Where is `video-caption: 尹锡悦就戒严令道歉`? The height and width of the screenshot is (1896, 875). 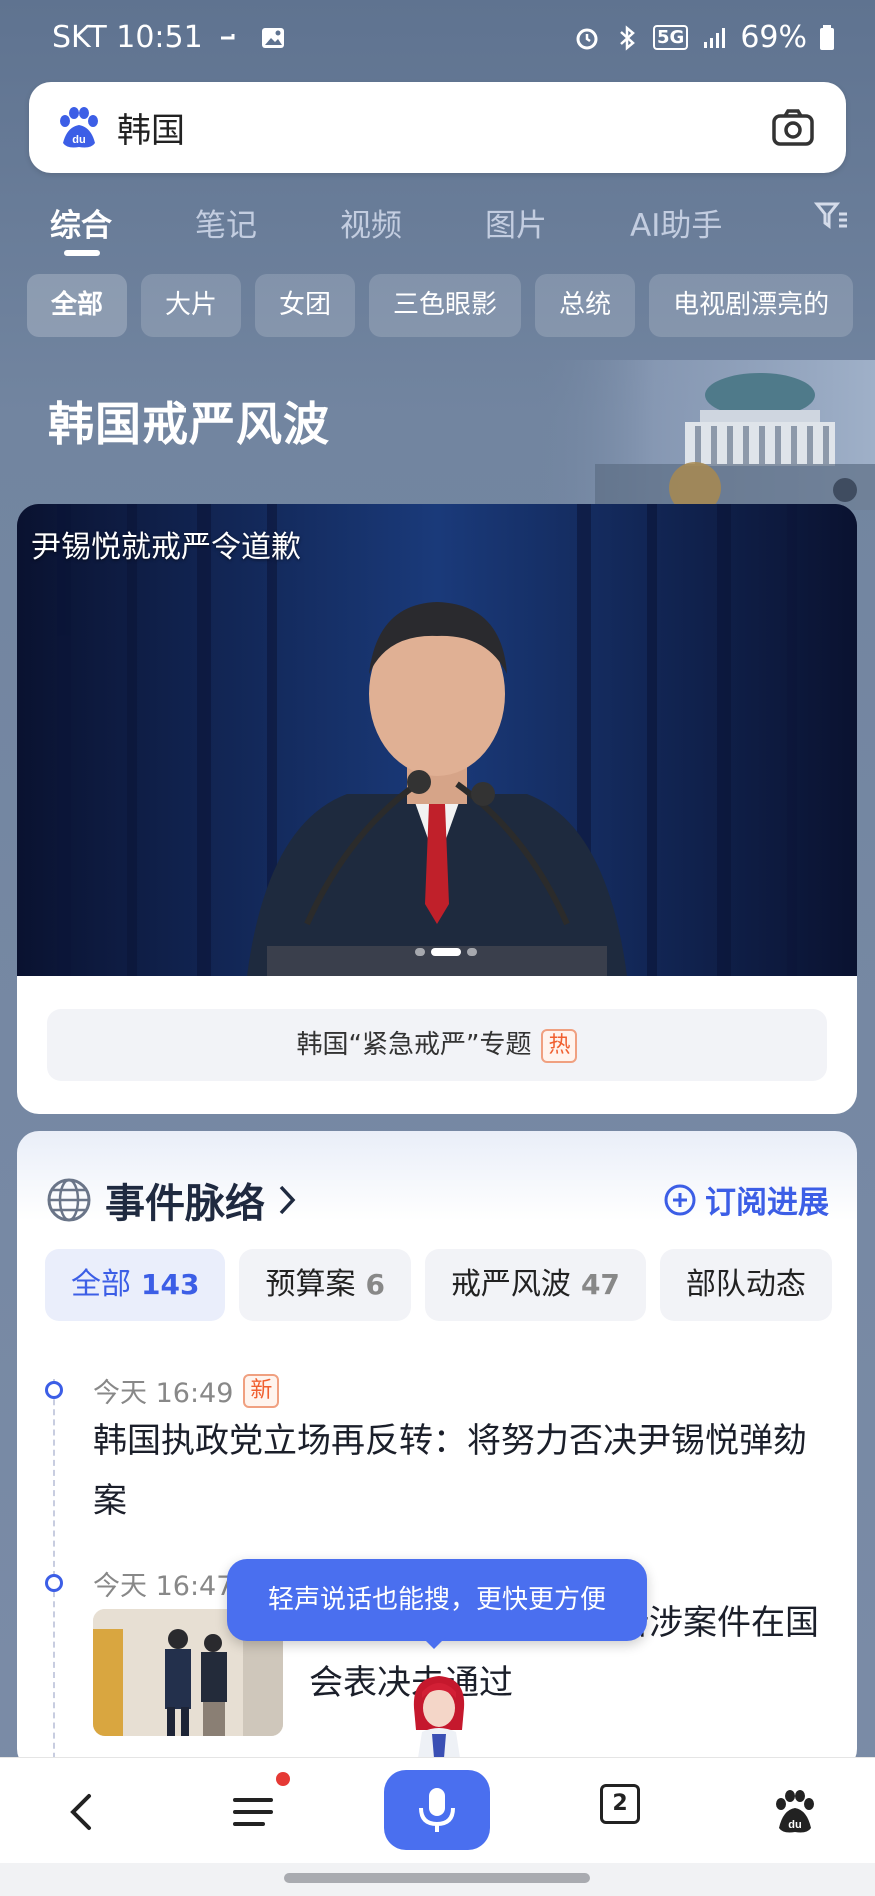 video-caption: 尹锡悦就戒严令道歉 is located at coordinates (166, 547).